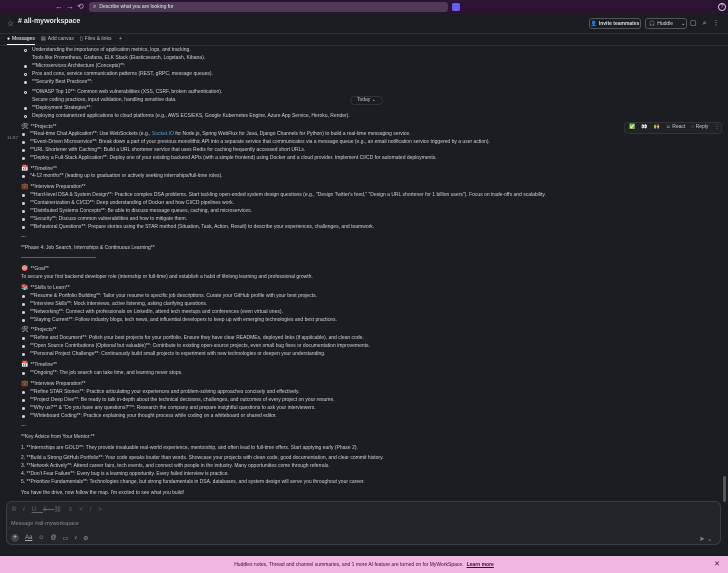 Image resolution: width=728 pixels, height=573 pixels. What do you see at coordinates (366, 100) in the screenshot?
I see `date-divider: Today ⌄` at bounding box center [366, 100].